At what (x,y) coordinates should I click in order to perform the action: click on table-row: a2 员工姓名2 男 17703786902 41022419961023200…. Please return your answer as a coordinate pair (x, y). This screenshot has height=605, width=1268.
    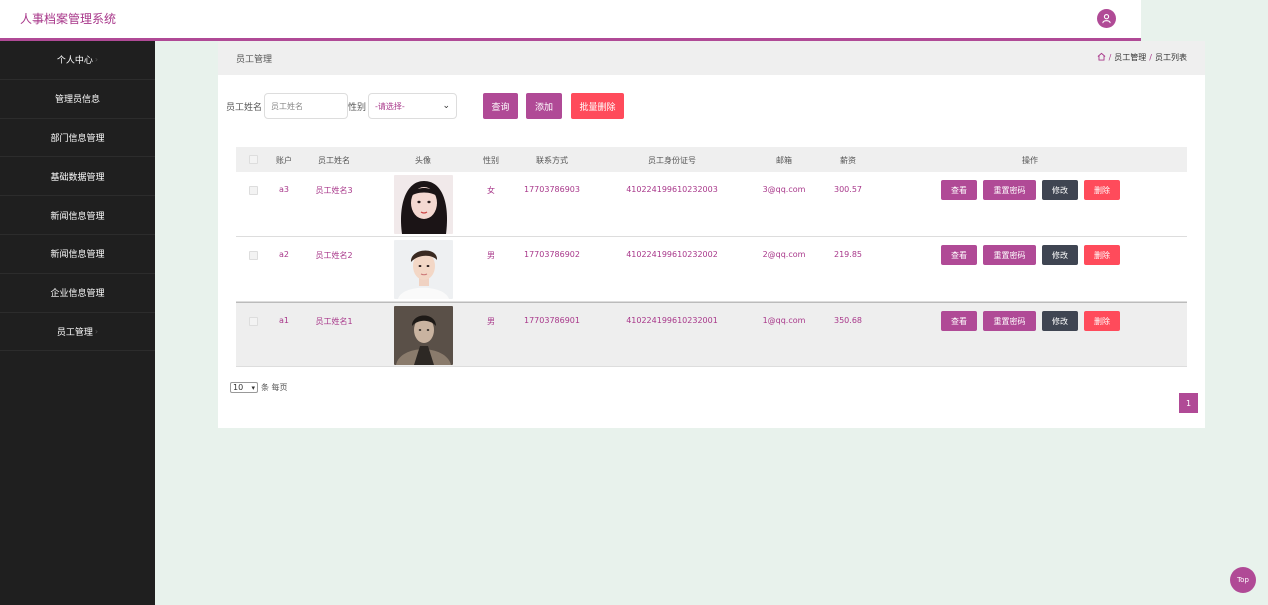
    Looking at the image, I should click on (711, 269).